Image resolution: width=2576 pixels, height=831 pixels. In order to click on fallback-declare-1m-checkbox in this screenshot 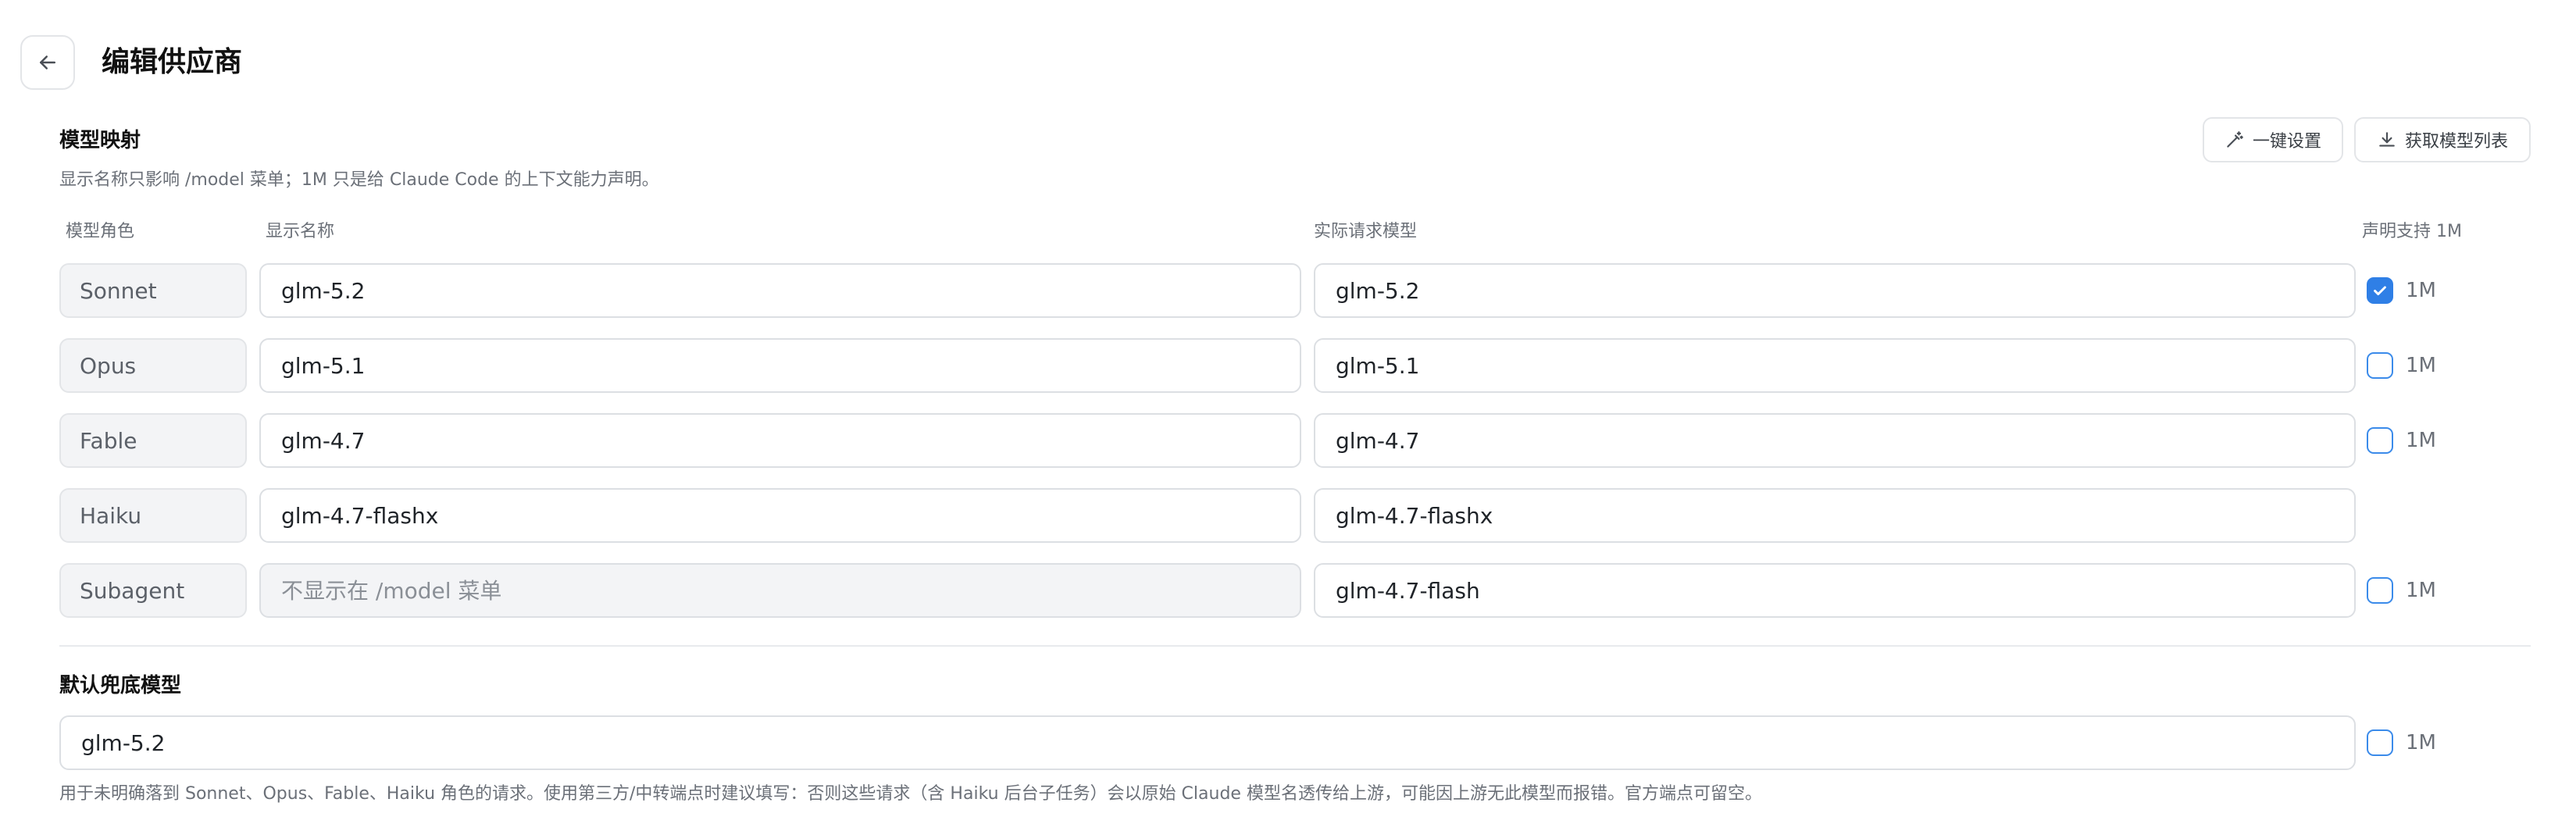, I will do `click(2380, 742)`.